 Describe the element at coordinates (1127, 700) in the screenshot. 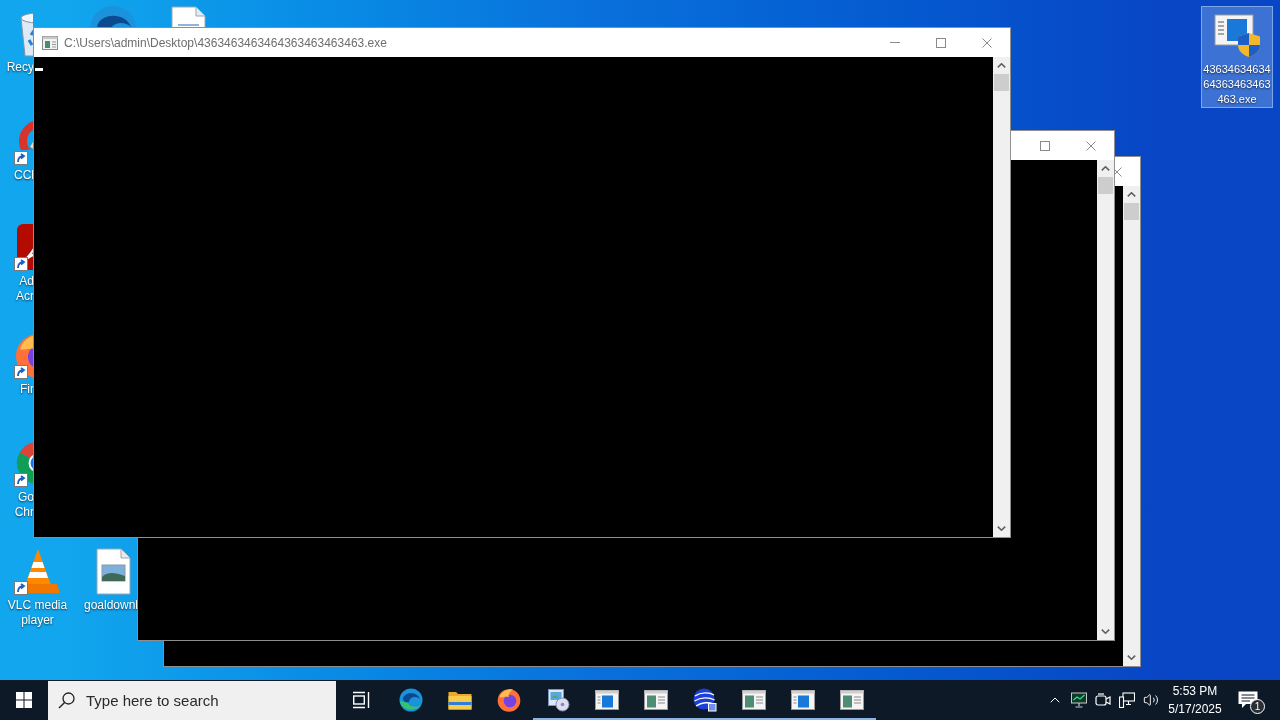

I see `network-icon` at that location.